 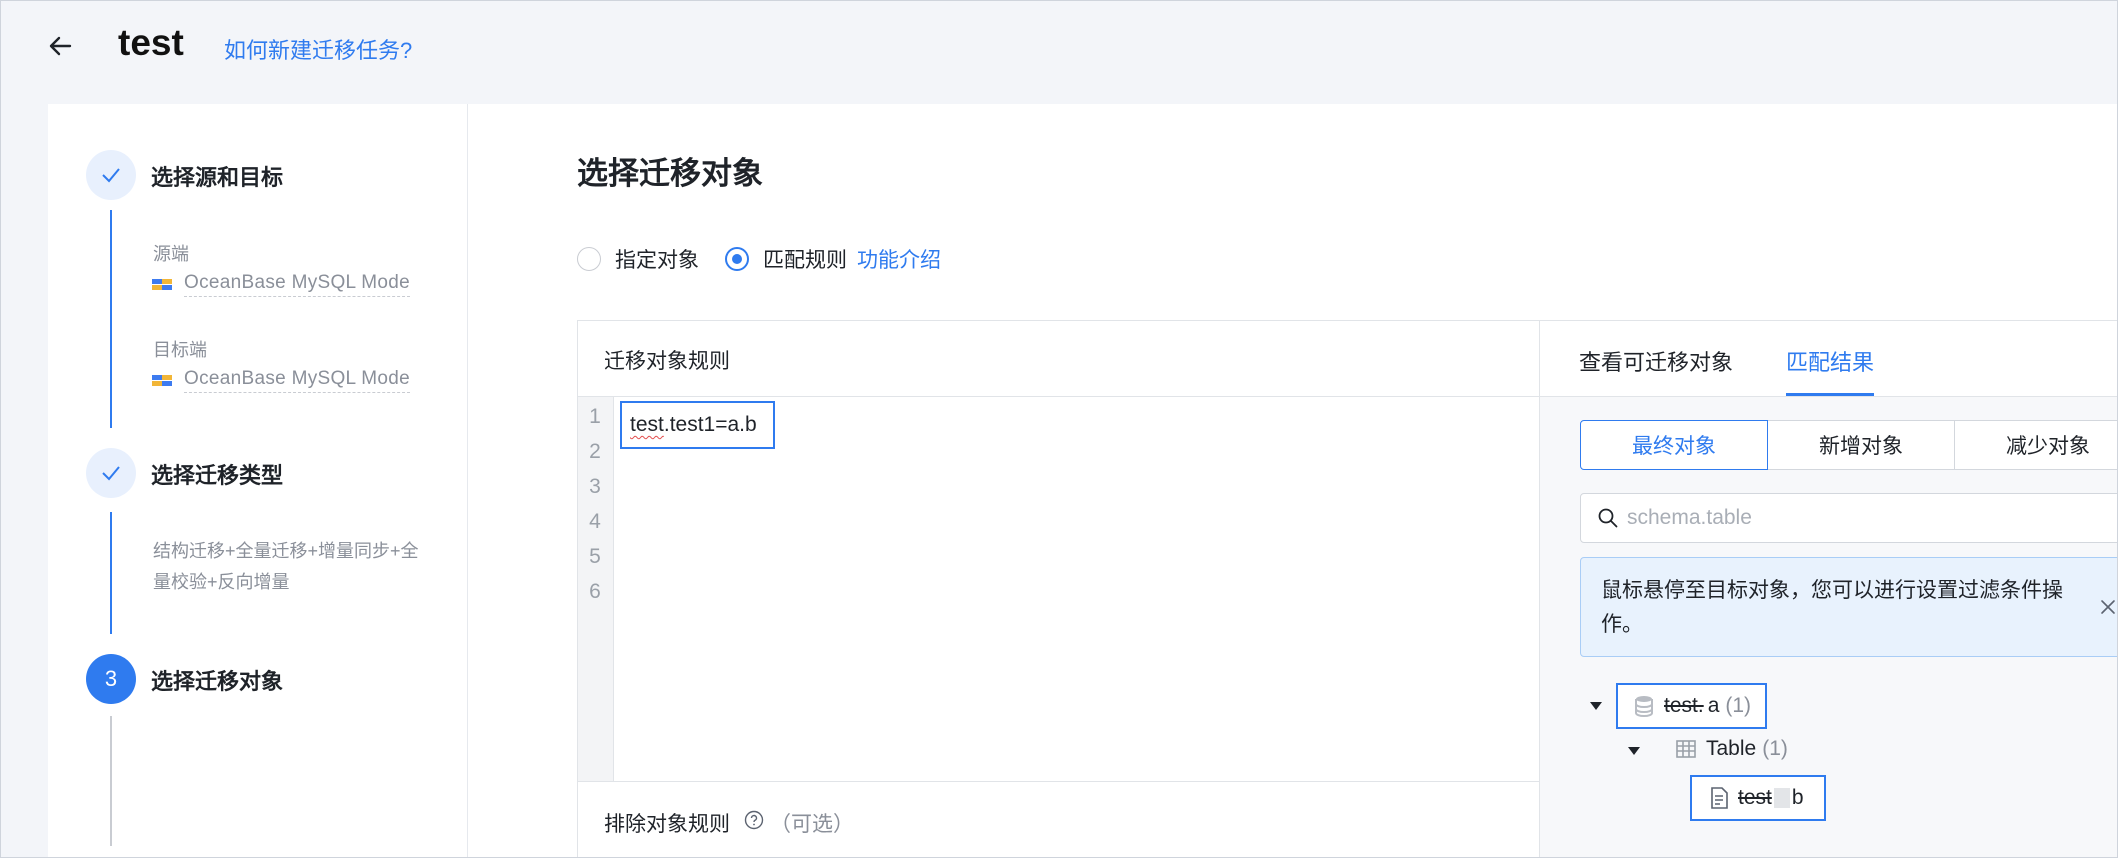 What do you see at coordinates (1719, 798) in the screenshot?
I see `document-icon` at bounding box center [1719, 798].